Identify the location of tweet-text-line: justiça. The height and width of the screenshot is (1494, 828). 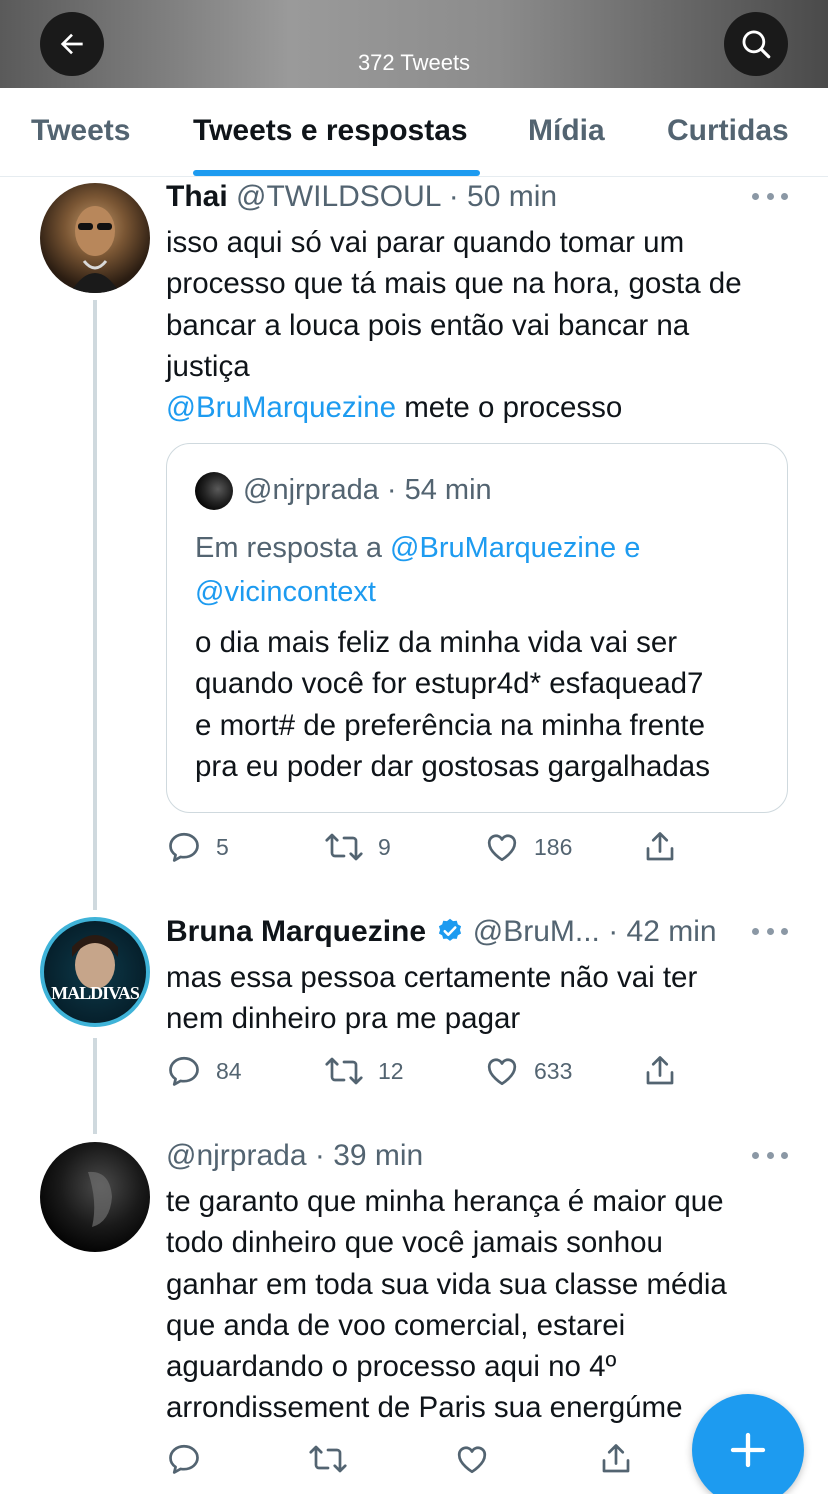
(208, 366).